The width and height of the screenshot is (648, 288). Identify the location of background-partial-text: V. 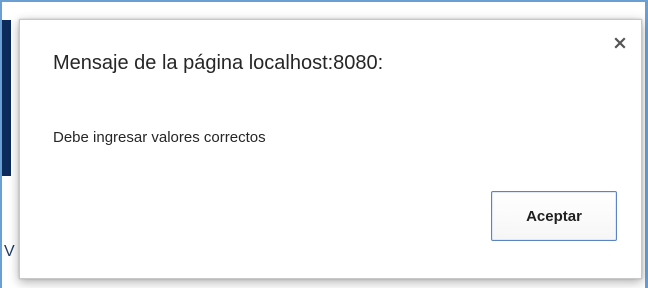
(9, 251).